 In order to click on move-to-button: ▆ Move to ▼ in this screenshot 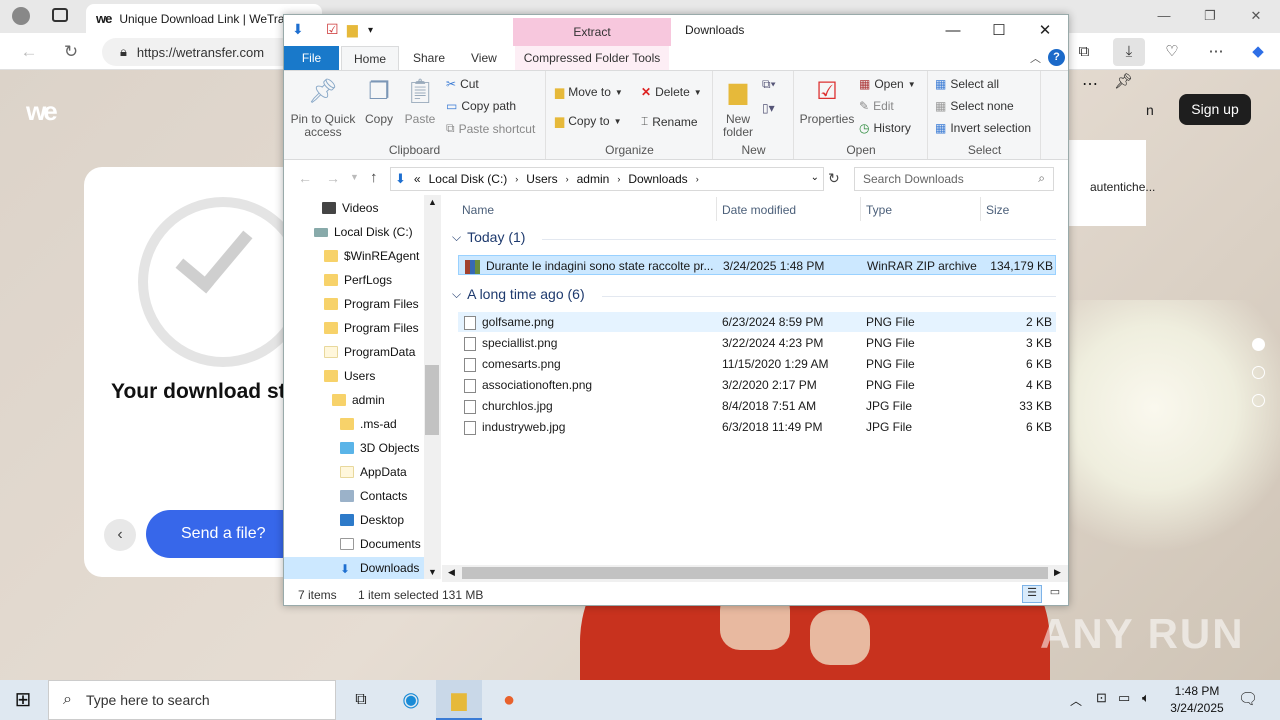, I will do `click(589, 92)`.